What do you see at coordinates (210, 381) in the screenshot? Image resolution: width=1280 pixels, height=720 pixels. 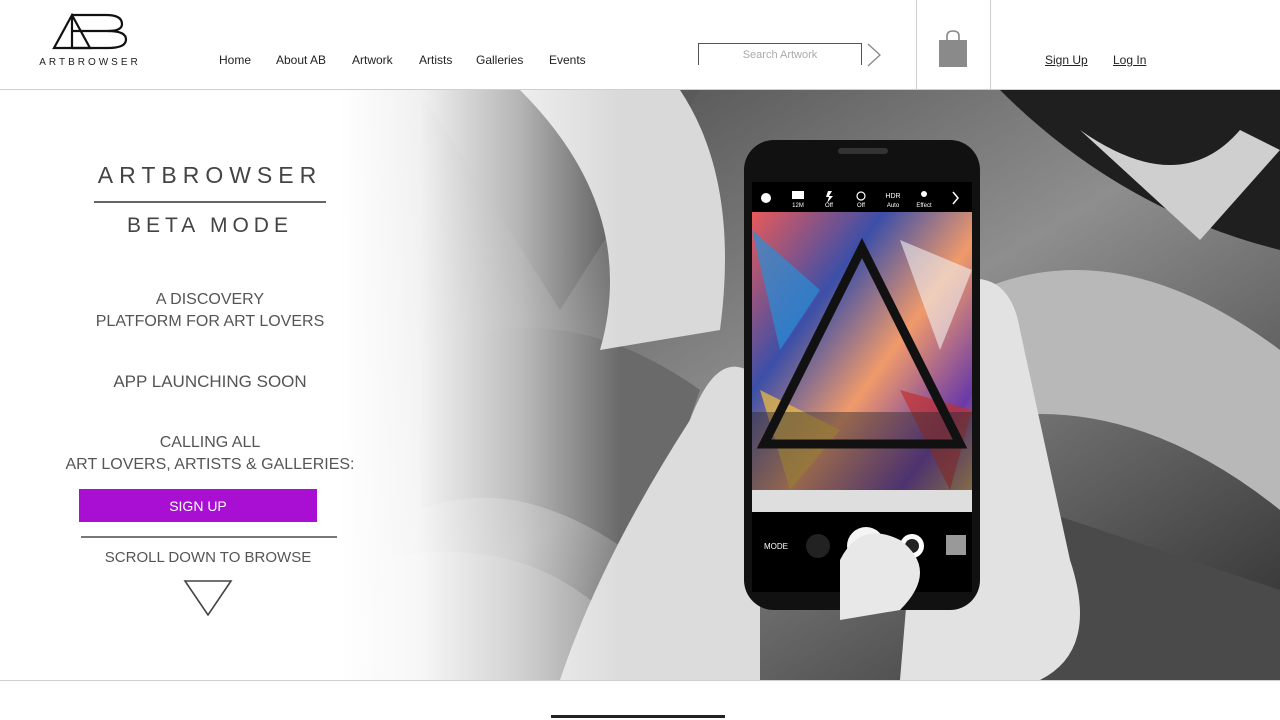 I see `launch-text: APP LAUNCHING SOON` at bounding box center [210, 381].